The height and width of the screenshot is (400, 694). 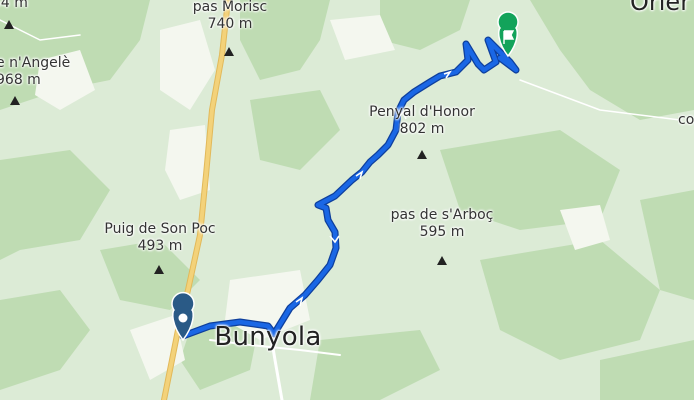 I want to click on place-name: pas Morisc, so click(x=230, y=7).